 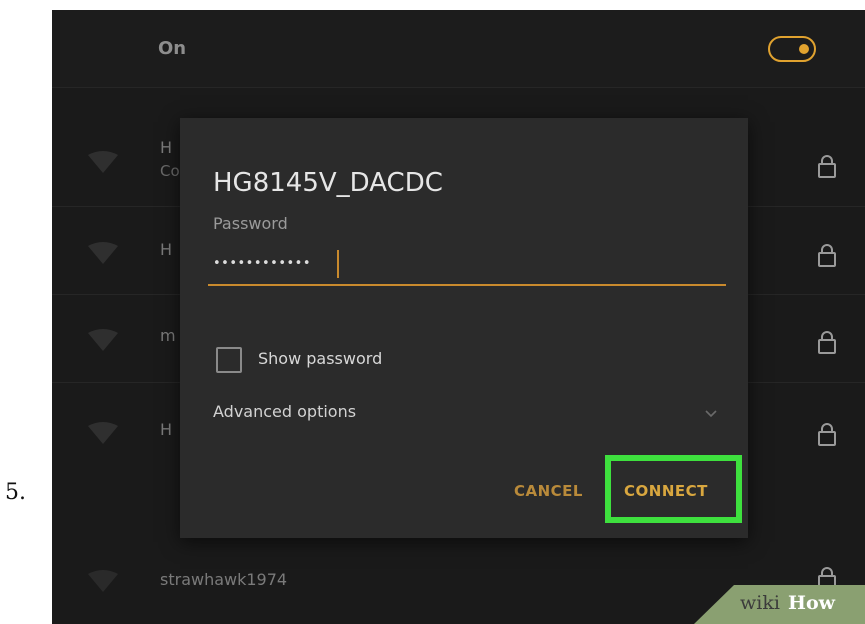 I want to click on network-name: m, so click(x=168, y=335).